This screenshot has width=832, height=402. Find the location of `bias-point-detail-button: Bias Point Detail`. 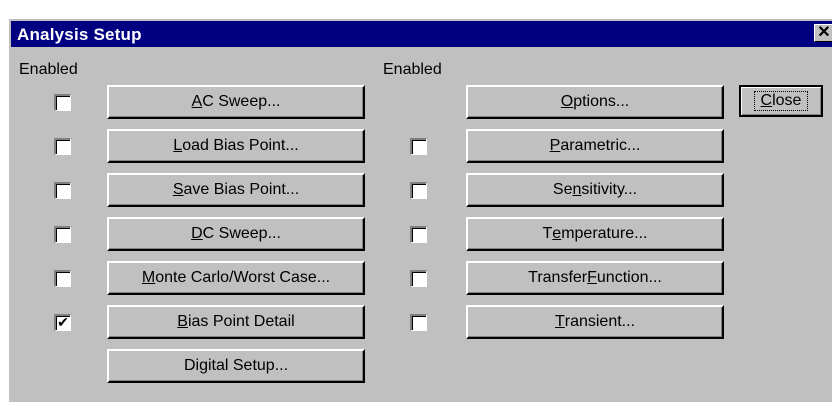

bias-point-detail-button: Bias Point Detail is located at coordinates (236, 322).